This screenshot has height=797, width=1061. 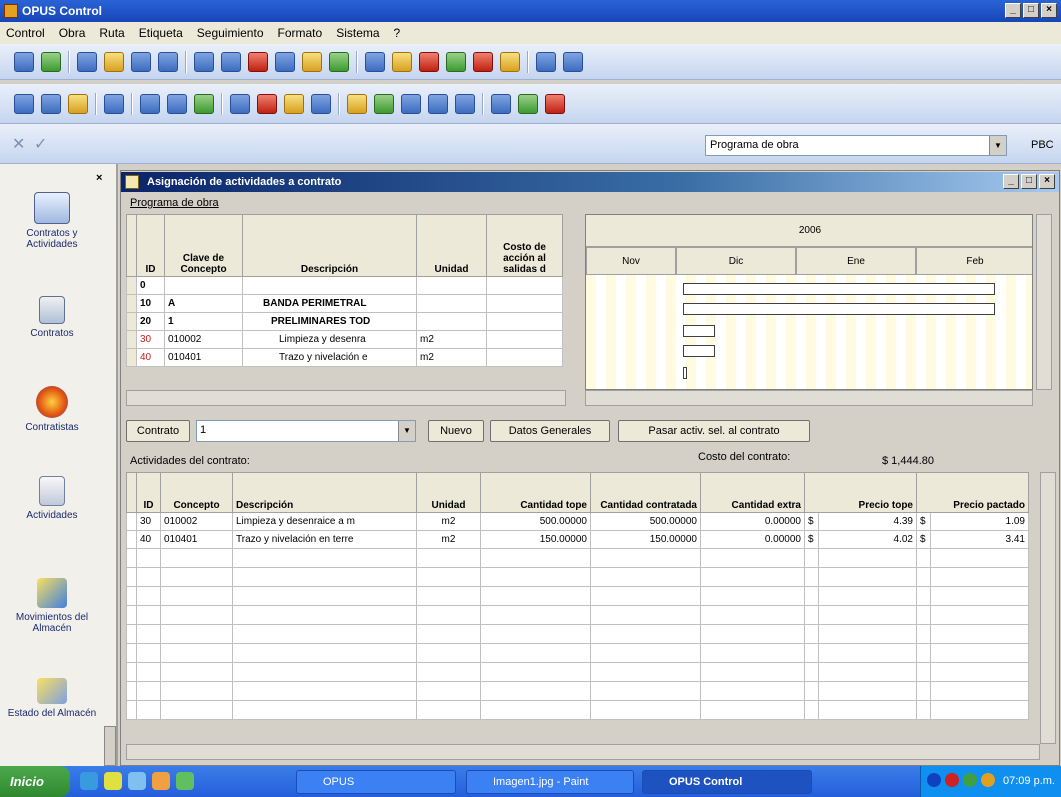 I want to click on column-header-precio-pactado: Precio pactado, so click(x=972, y=492).